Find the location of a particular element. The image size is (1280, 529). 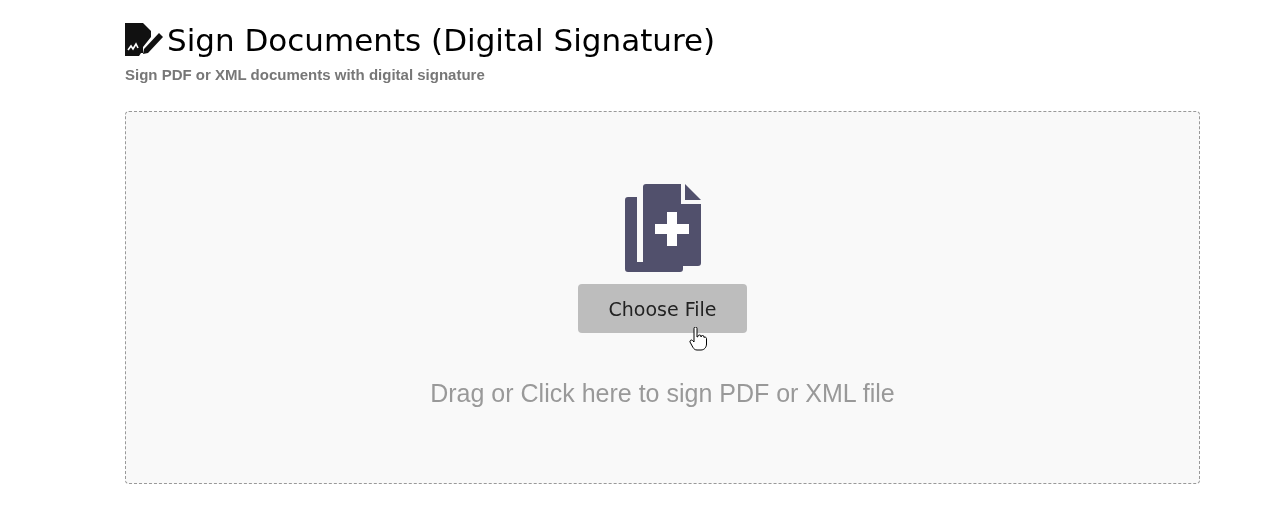

hand-cursor-icon is located at coordinates (698, 339).